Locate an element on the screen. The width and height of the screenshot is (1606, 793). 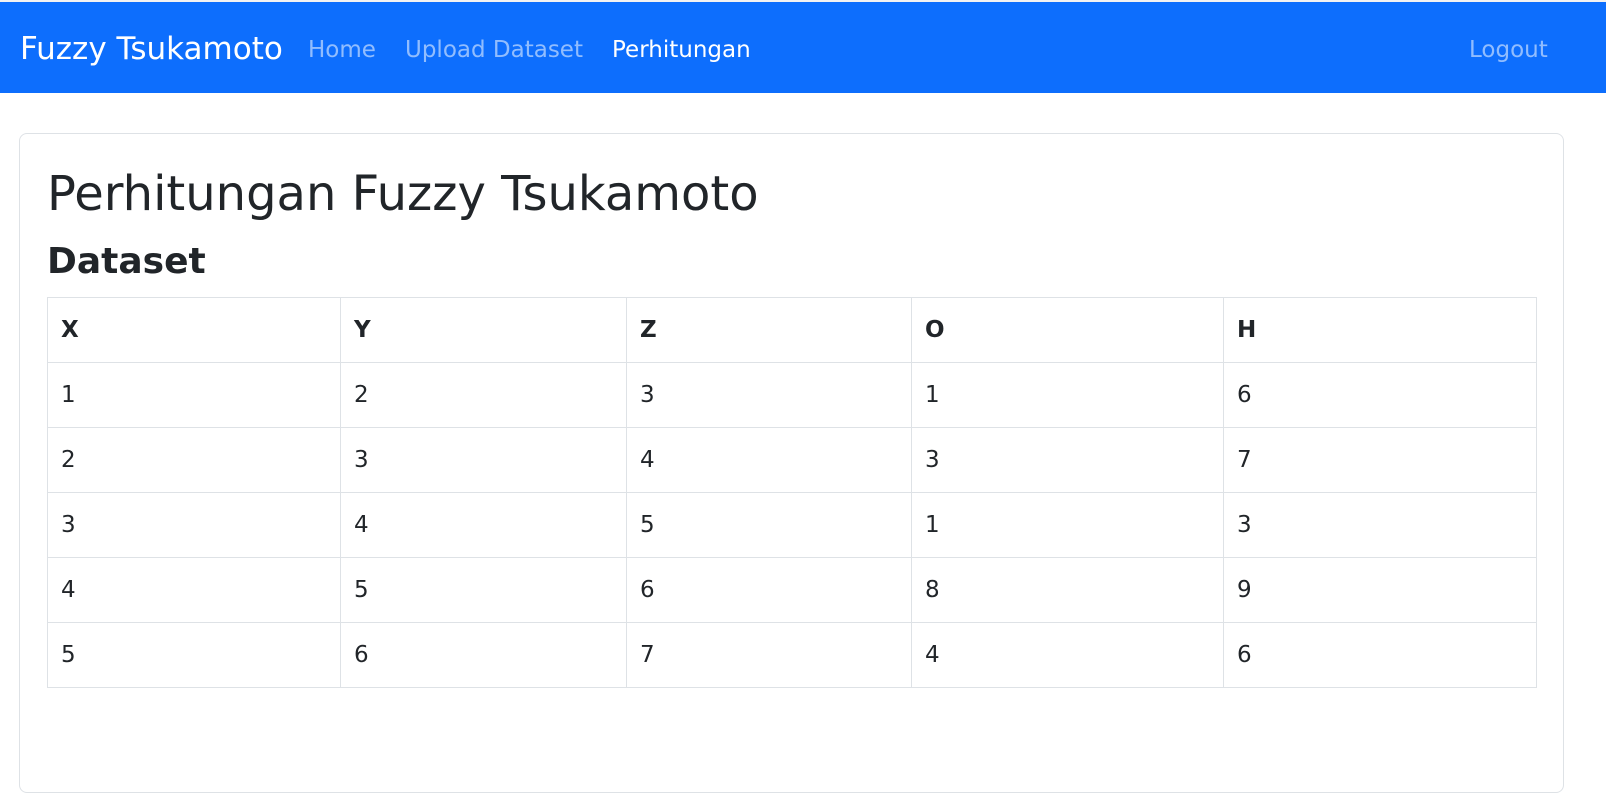
table-row: 3 4 5 1 3 is located at coordinates (792, 525).